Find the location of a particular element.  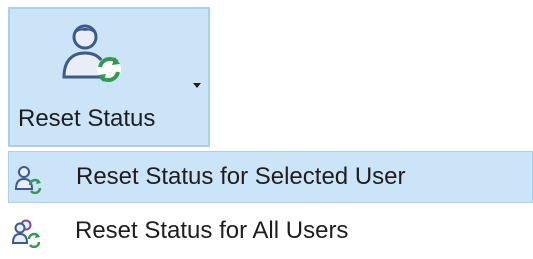

reset-status-label: Reset Status is located at coordinates (87, 118).